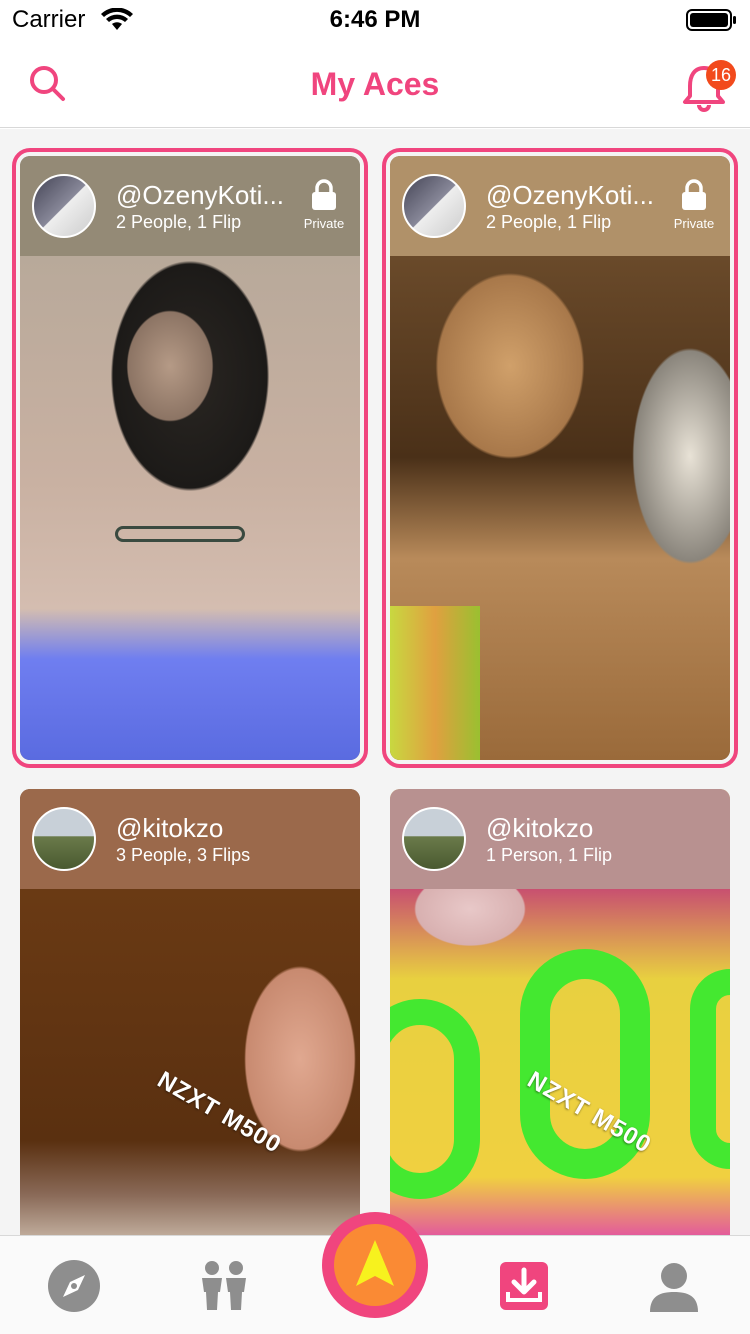  What do you see at coordinates (711, 20) in the screenshot?
I see `battery-icon` at bounding box center [711, 20].